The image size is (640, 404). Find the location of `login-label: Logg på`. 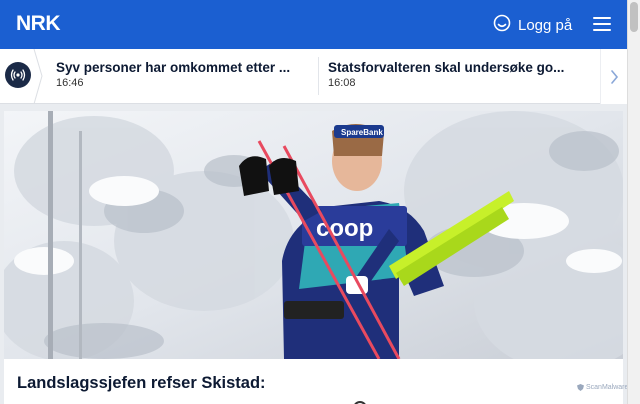

login-label: Logg på is located at coordinates (545, 25).